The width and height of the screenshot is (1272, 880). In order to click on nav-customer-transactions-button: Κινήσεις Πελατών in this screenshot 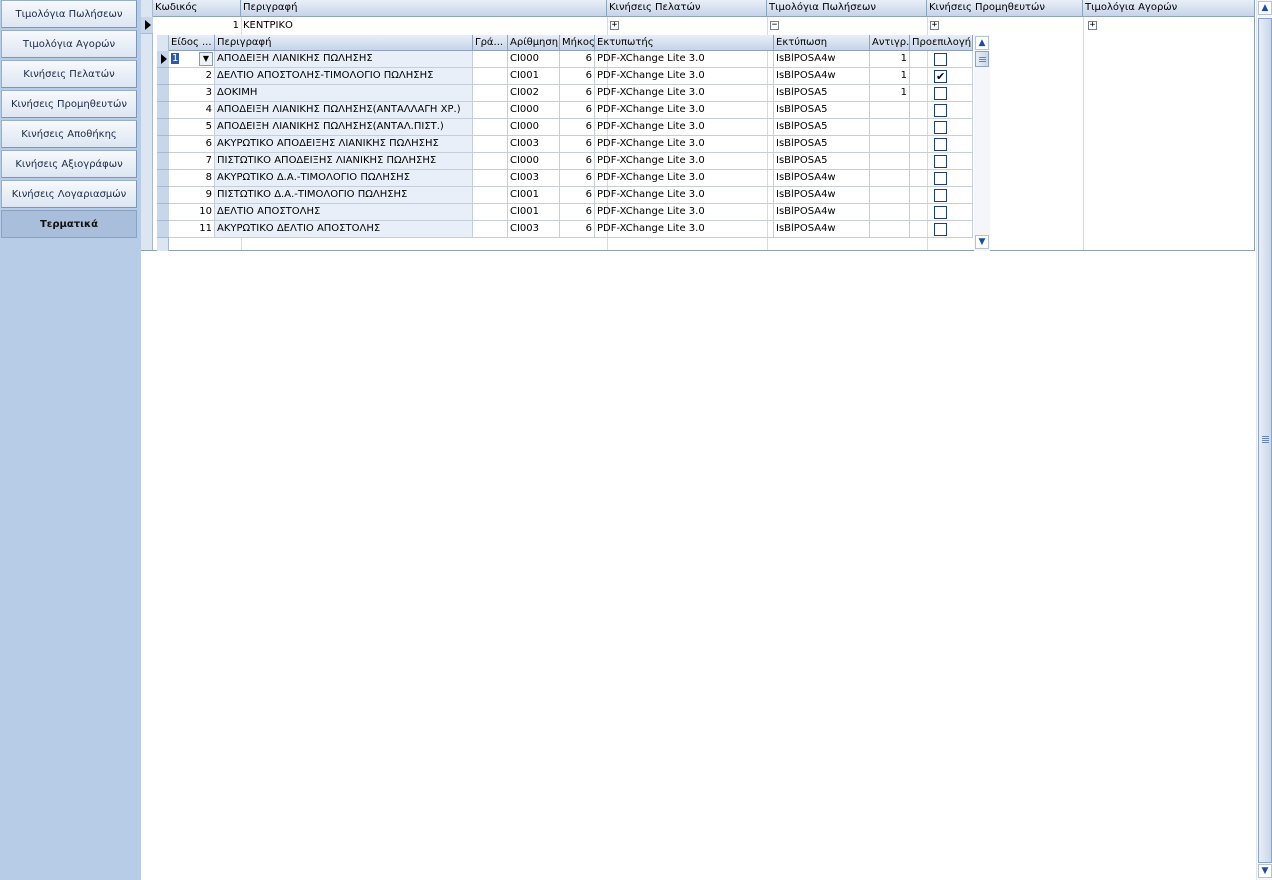, I will do `click(69, 74)`.